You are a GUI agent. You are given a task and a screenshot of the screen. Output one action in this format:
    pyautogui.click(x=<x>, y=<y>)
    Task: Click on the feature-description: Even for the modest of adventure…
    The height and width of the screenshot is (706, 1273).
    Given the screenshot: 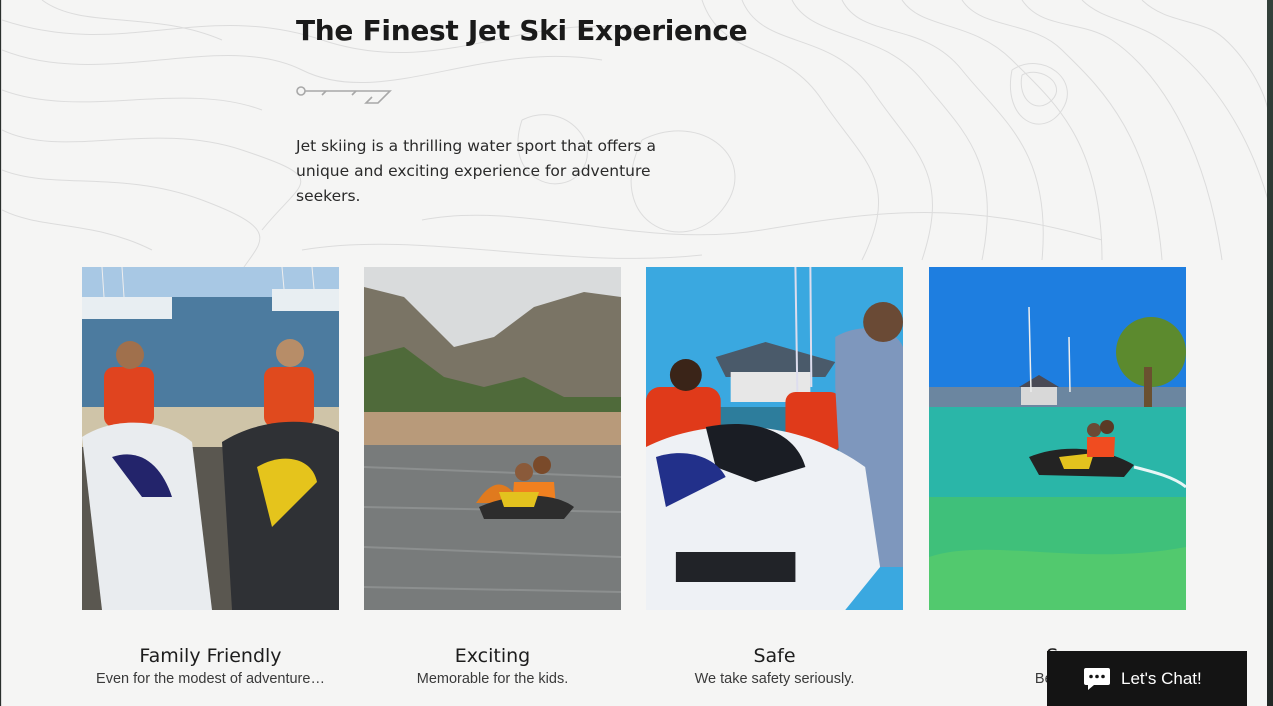 What is the action you would take?
    pyautogui.click(x=210, y=679)
    